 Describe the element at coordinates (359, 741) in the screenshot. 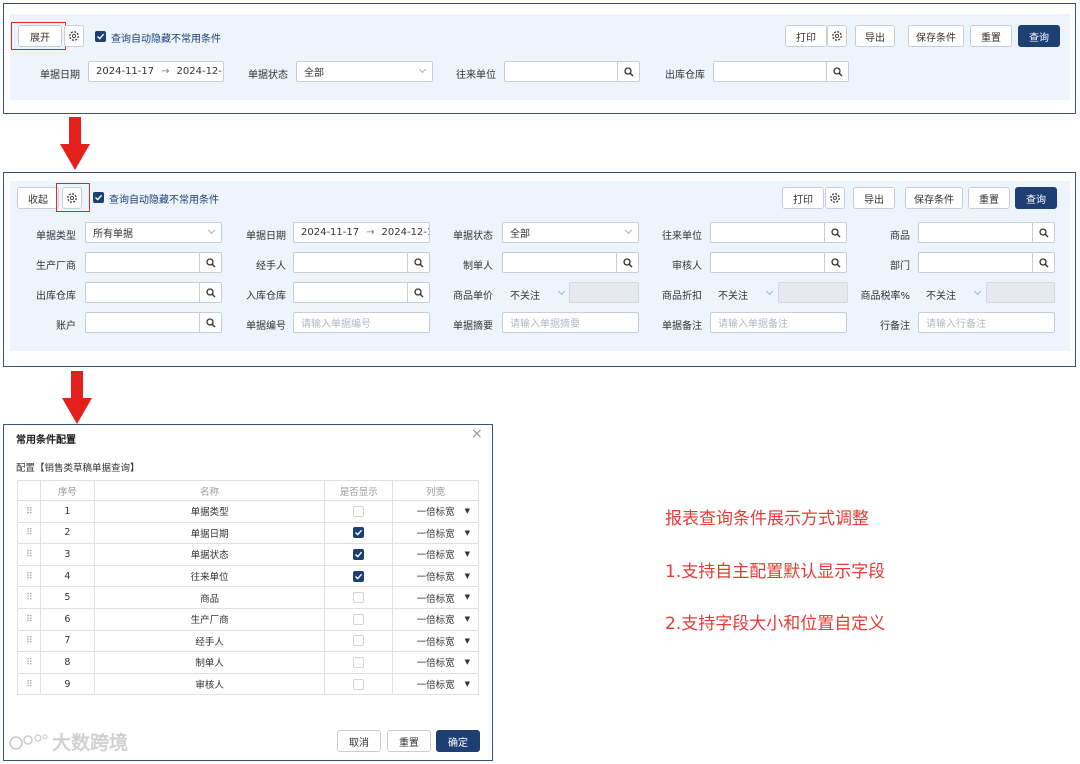

I see `cancel-button: 取消` at that location.